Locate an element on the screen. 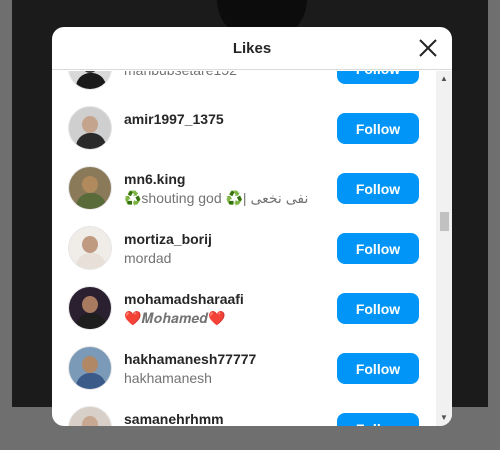 The width and height of the screenshot is (500, 450). close-button is located at coordinates (428, 48).